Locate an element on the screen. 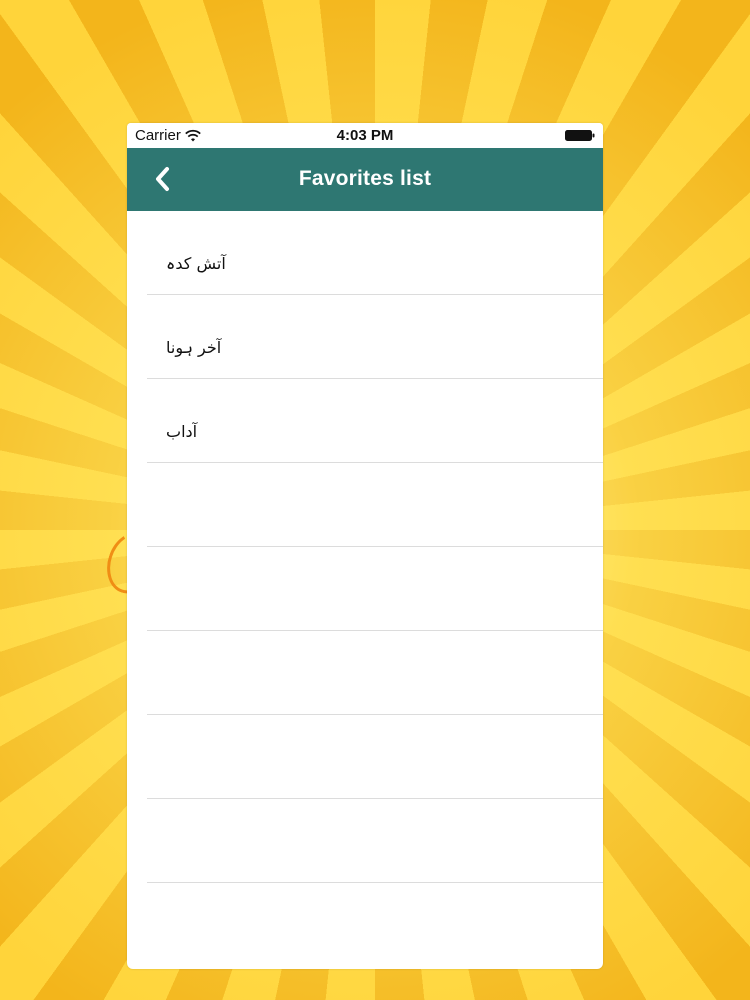  list-item-label: آداب is located at coordinates (182, 431).